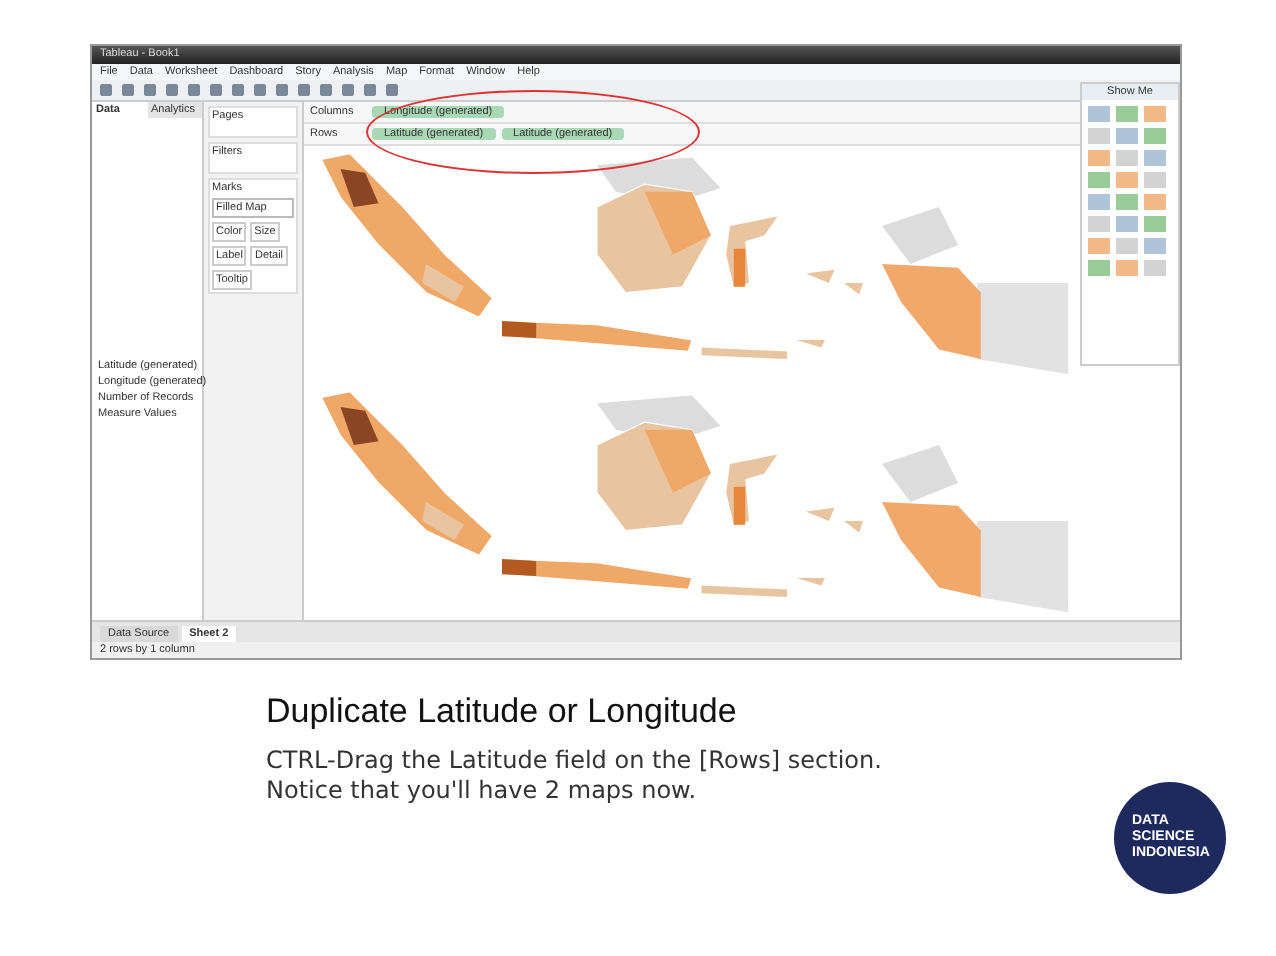 Image resolution: width=1276 pixels, height=956 pixels. Describe the element at coordinates (502, 712) in the screenshot. I see `slide-title: Duplicate Latitude or Longitude` at that location.